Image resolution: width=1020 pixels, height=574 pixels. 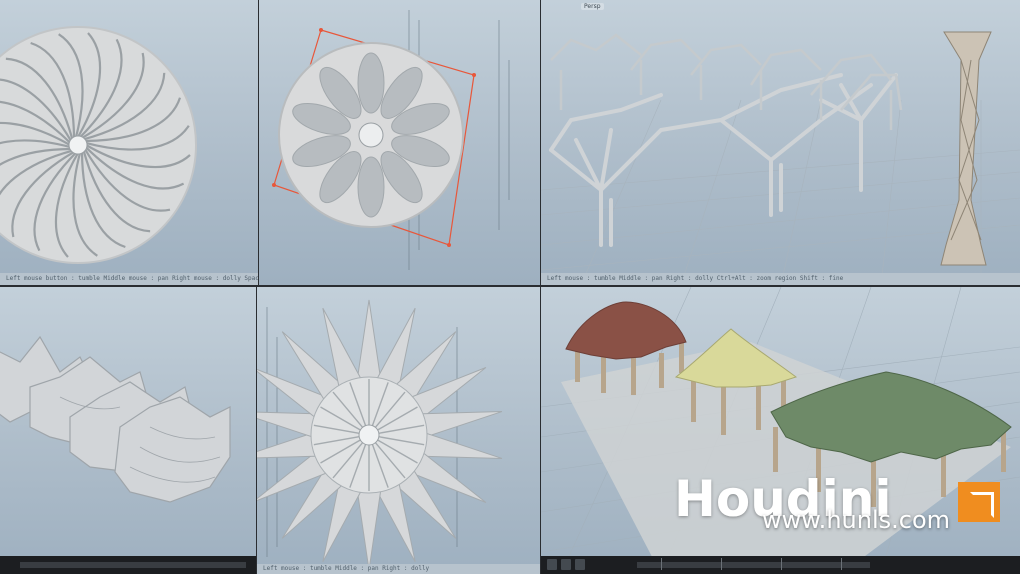 What do you see at coordinates (566, 564) in the screenshot?
I see `play-button` at bounding box center [566, 564].